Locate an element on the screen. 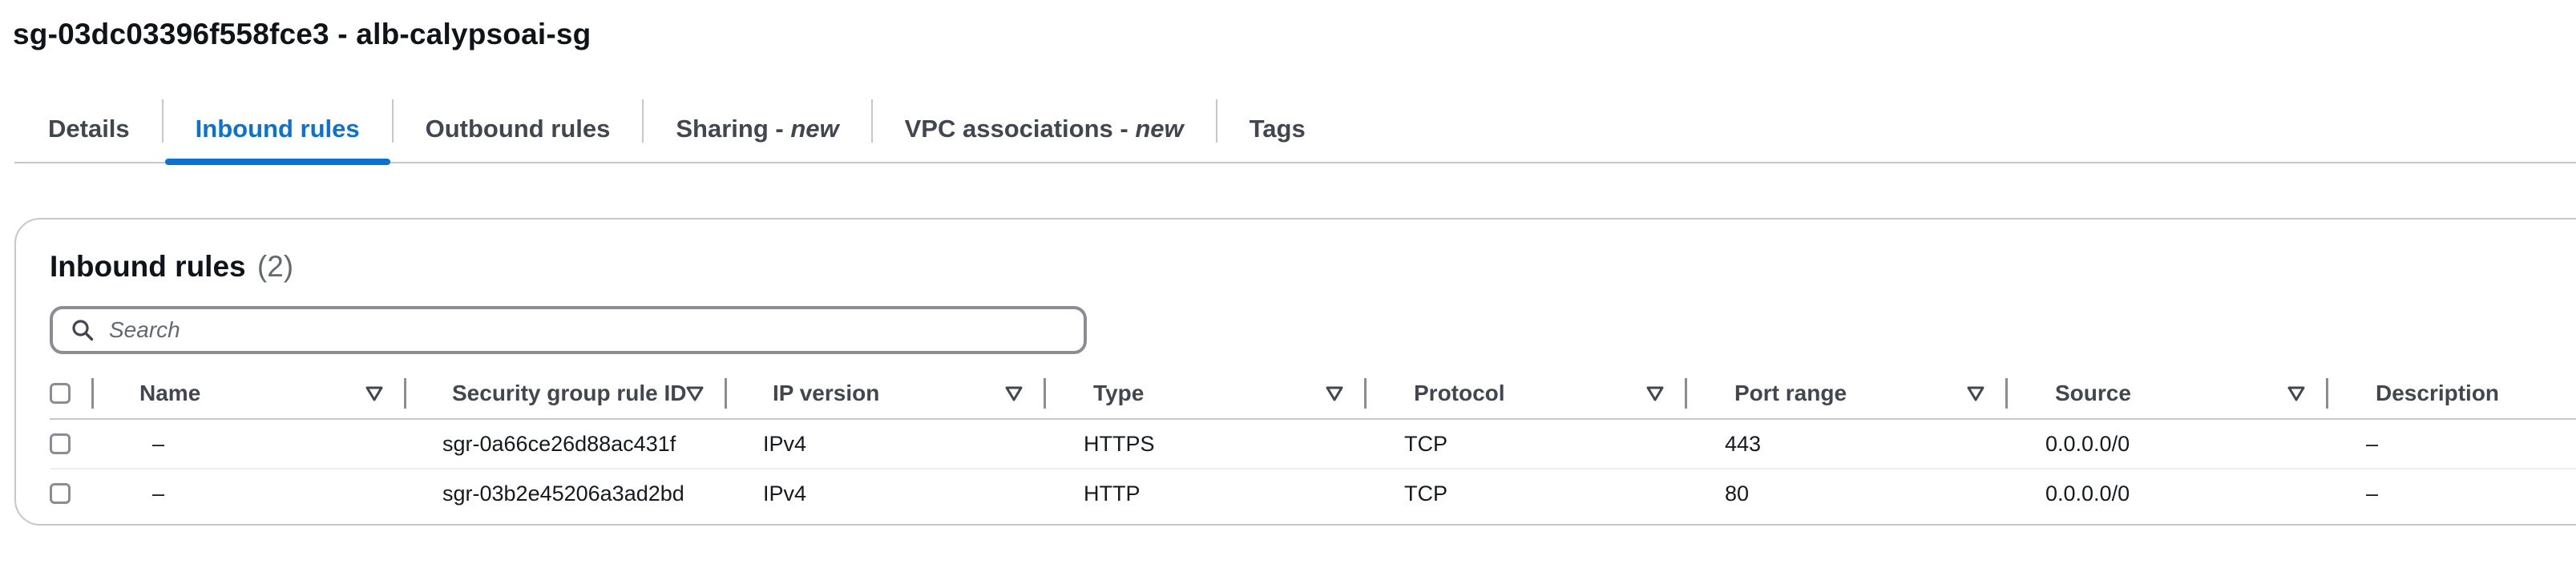  tab-details: Details is located at coordinates (88, 129).